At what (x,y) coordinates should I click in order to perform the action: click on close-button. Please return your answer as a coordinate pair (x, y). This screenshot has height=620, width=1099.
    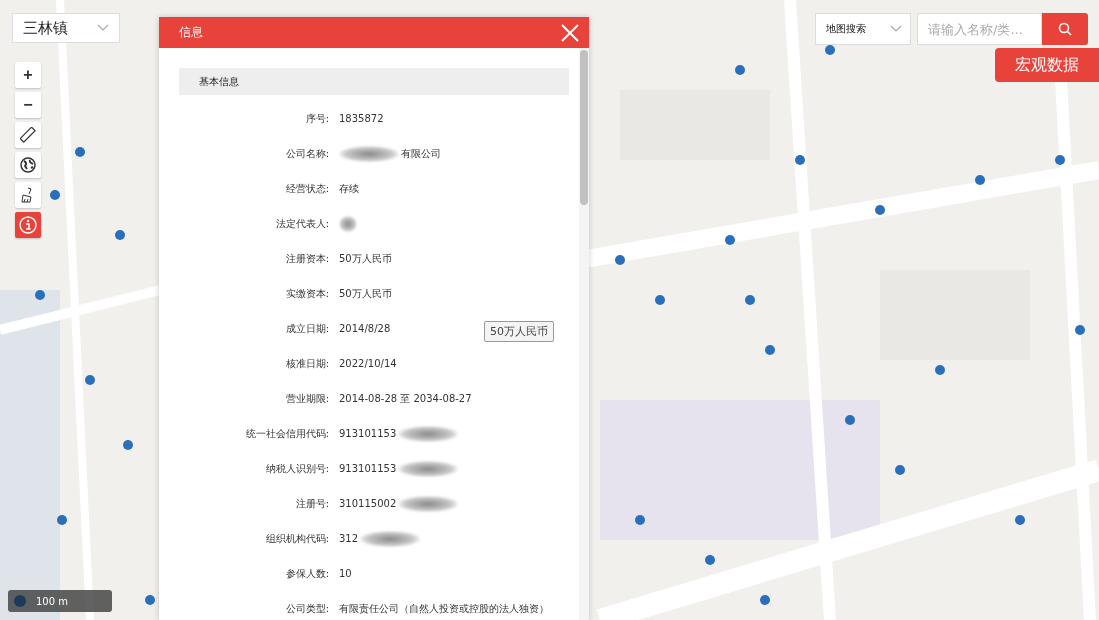
    Looking at the image, I should click on (570, 32).